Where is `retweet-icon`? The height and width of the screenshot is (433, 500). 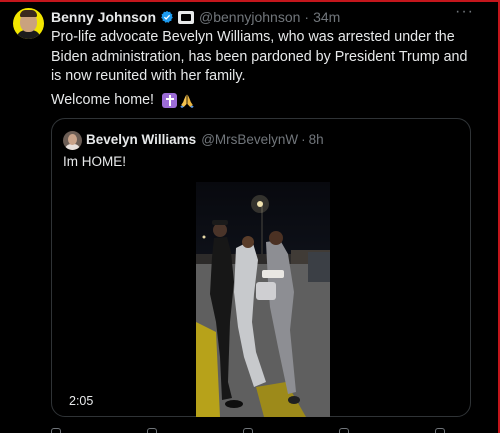 retweet-icon is located at coordinates (152, 430).